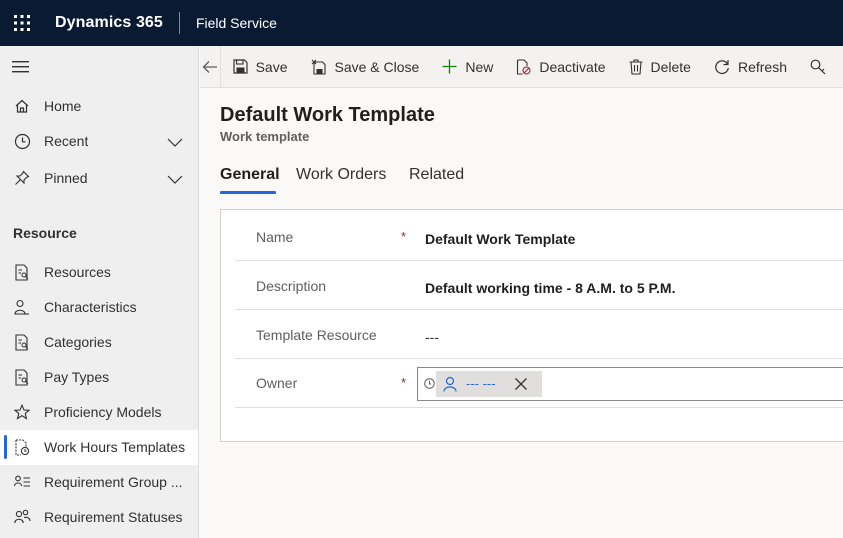  What do you see at coordinates (179, 23) in the screenshot?
I see `topbar-divider` at bounding box center [179, 23].